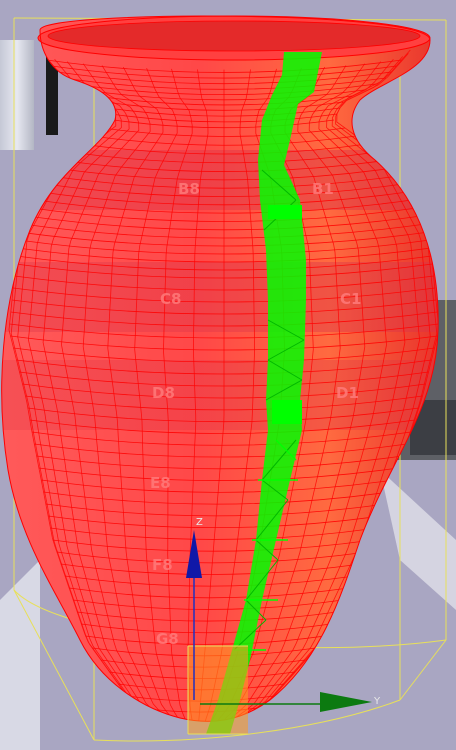  Describe the element at coordinates (160, 483) in the screenshot. I see `uv-label-e8: E8` at that location.